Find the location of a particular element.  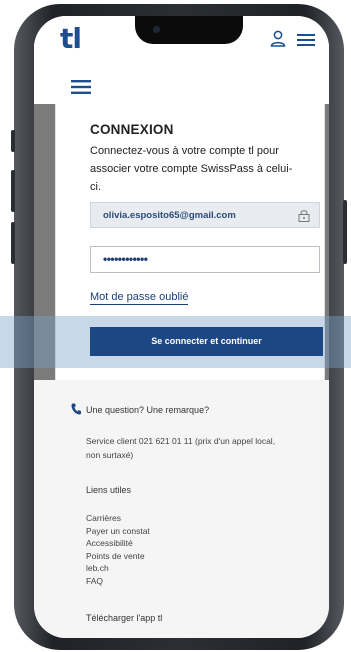

camera-icon is located at coordinates (156, 29).